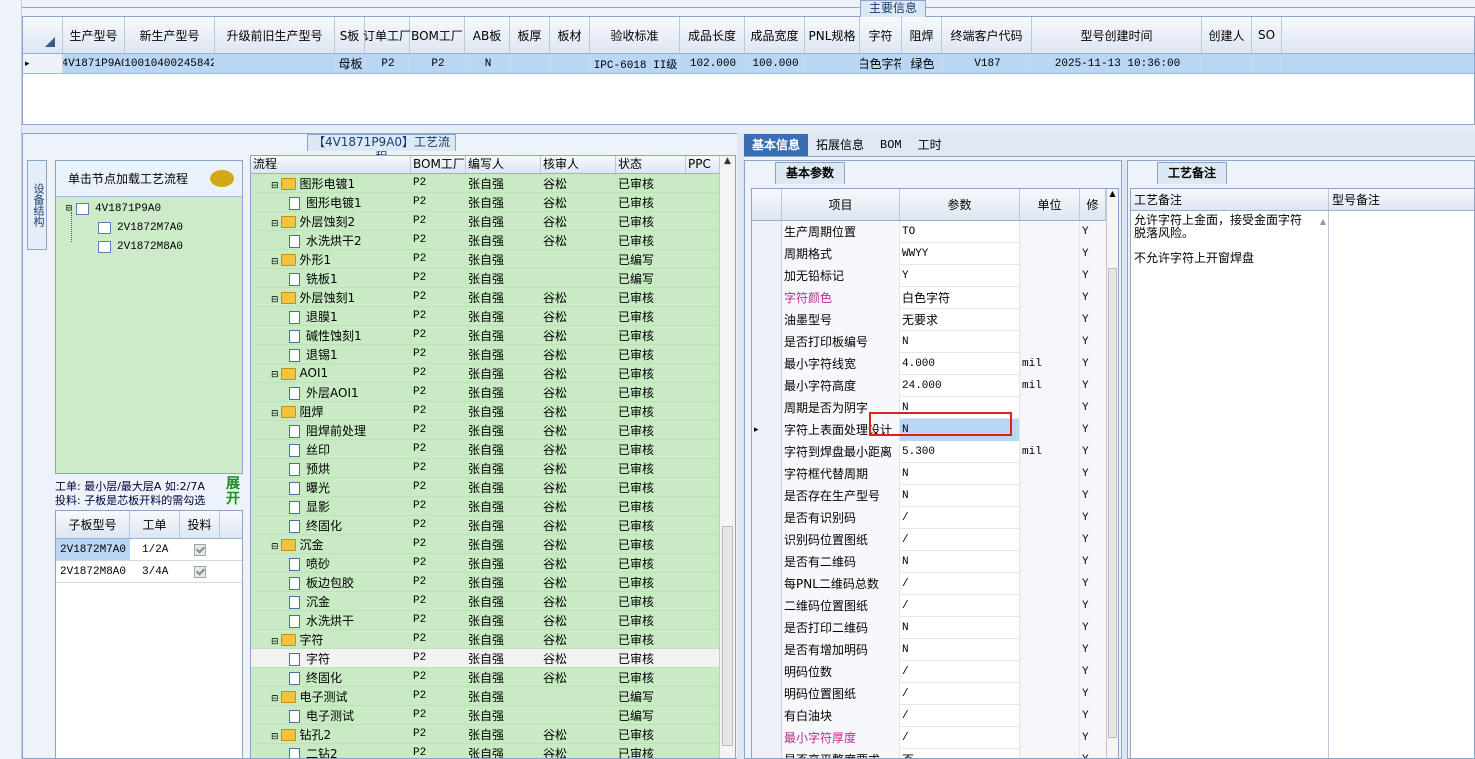 Image resolution: width=1475 pixels, height=759 pixels. What do you see at coordinates (381, 149) in the screenshot?
I see `process-flow-tab: 【4V1871P9A0】工艺流程` at bounding box center [381, 149].